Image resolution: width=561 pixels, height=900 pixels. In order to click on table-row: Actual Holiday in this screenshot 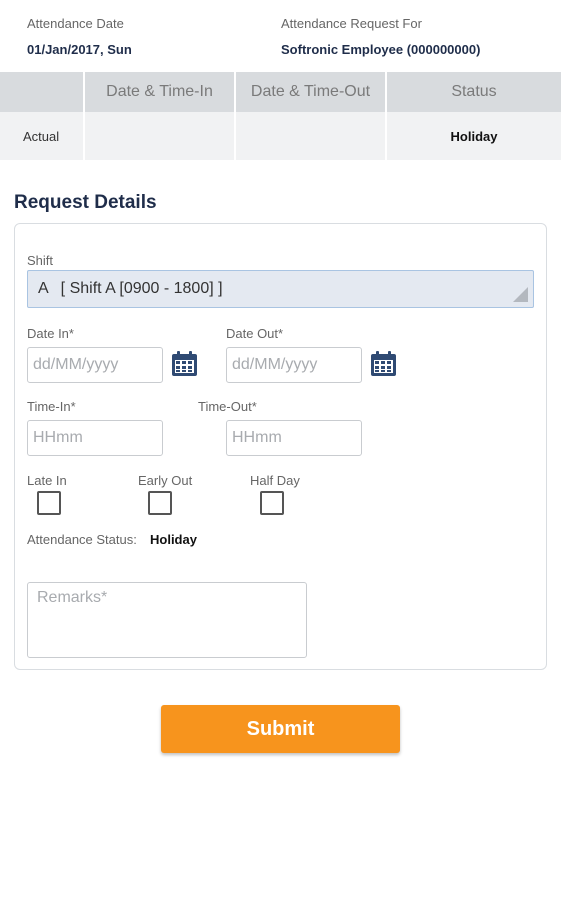, I will do `click(280, 136)`.